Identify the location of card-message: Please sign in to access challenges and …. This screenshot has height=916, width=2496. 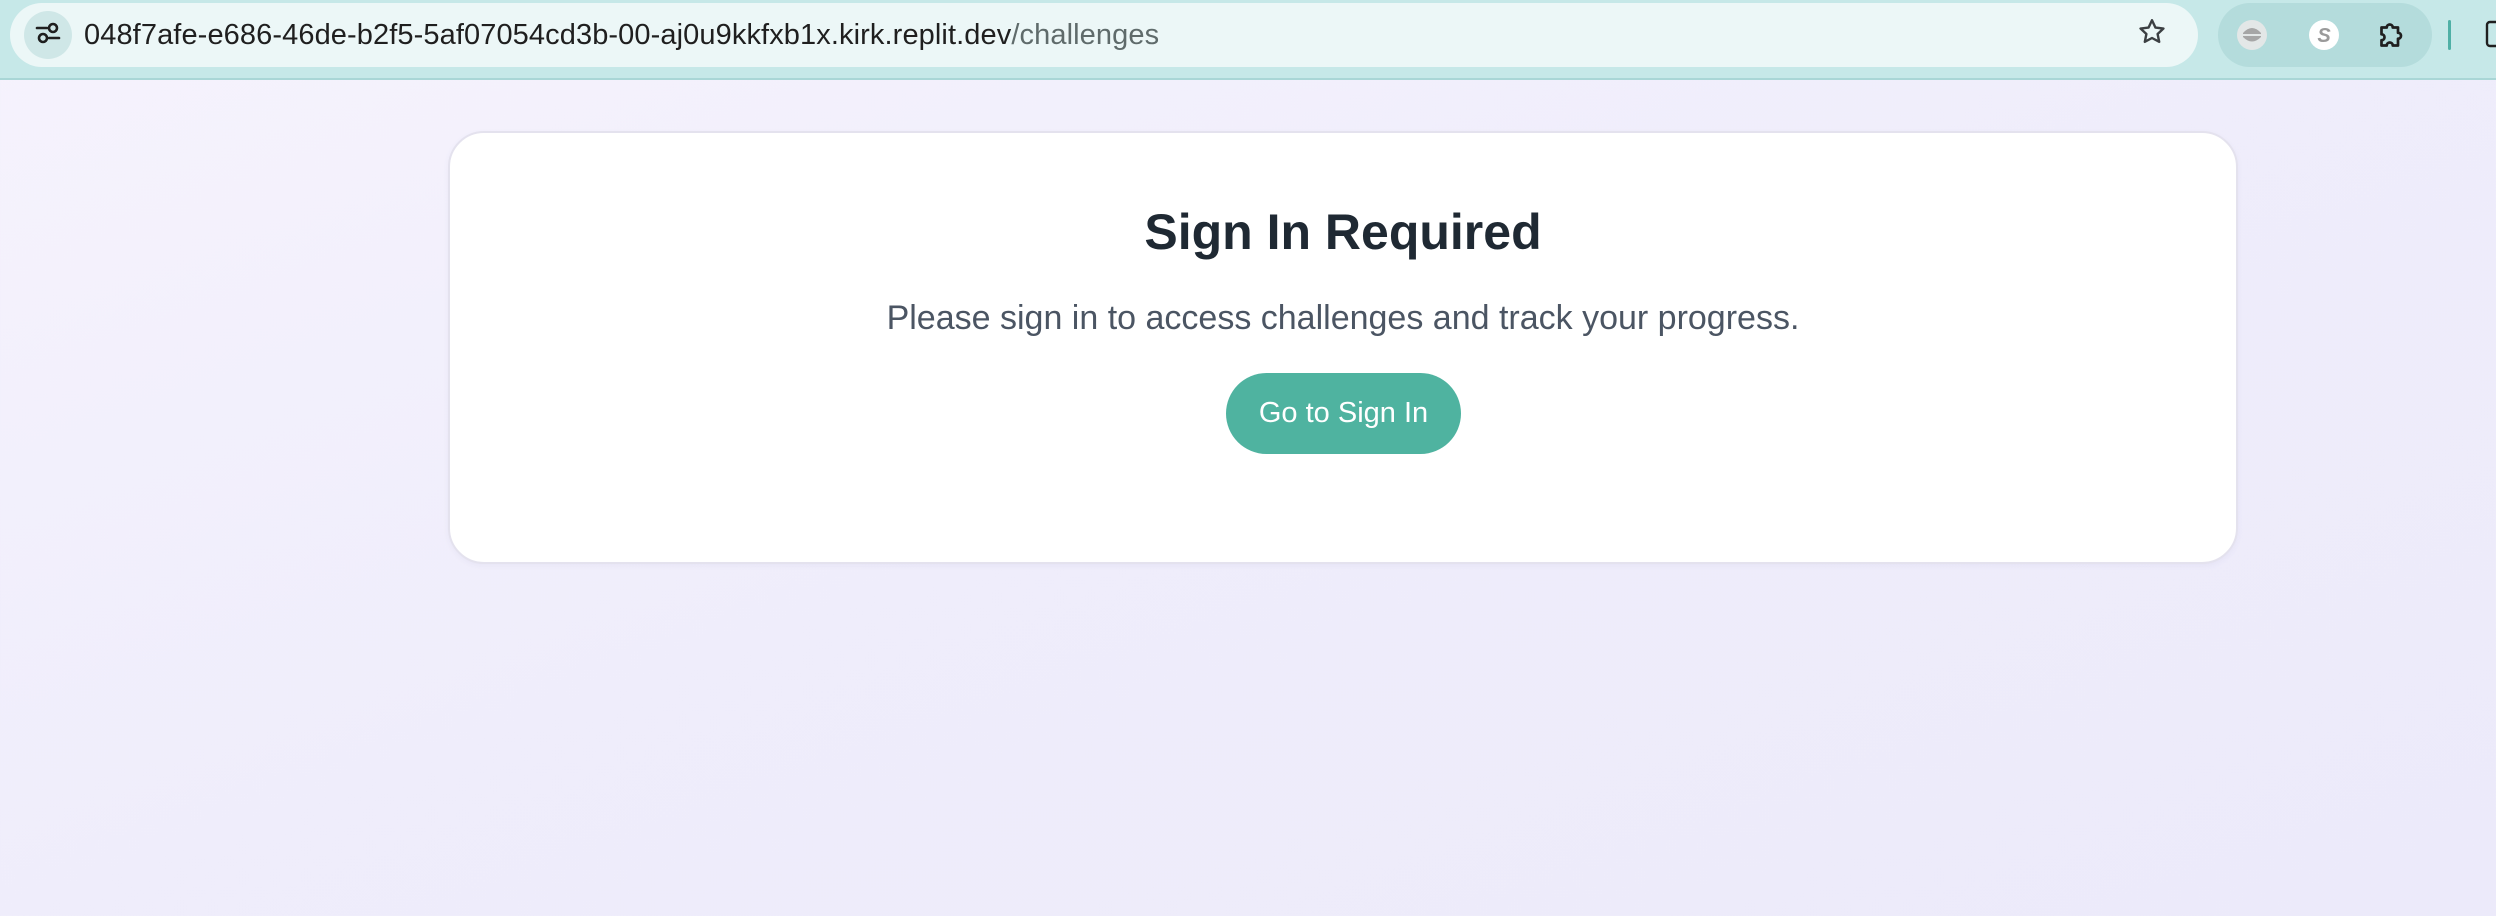
(1343, 318).